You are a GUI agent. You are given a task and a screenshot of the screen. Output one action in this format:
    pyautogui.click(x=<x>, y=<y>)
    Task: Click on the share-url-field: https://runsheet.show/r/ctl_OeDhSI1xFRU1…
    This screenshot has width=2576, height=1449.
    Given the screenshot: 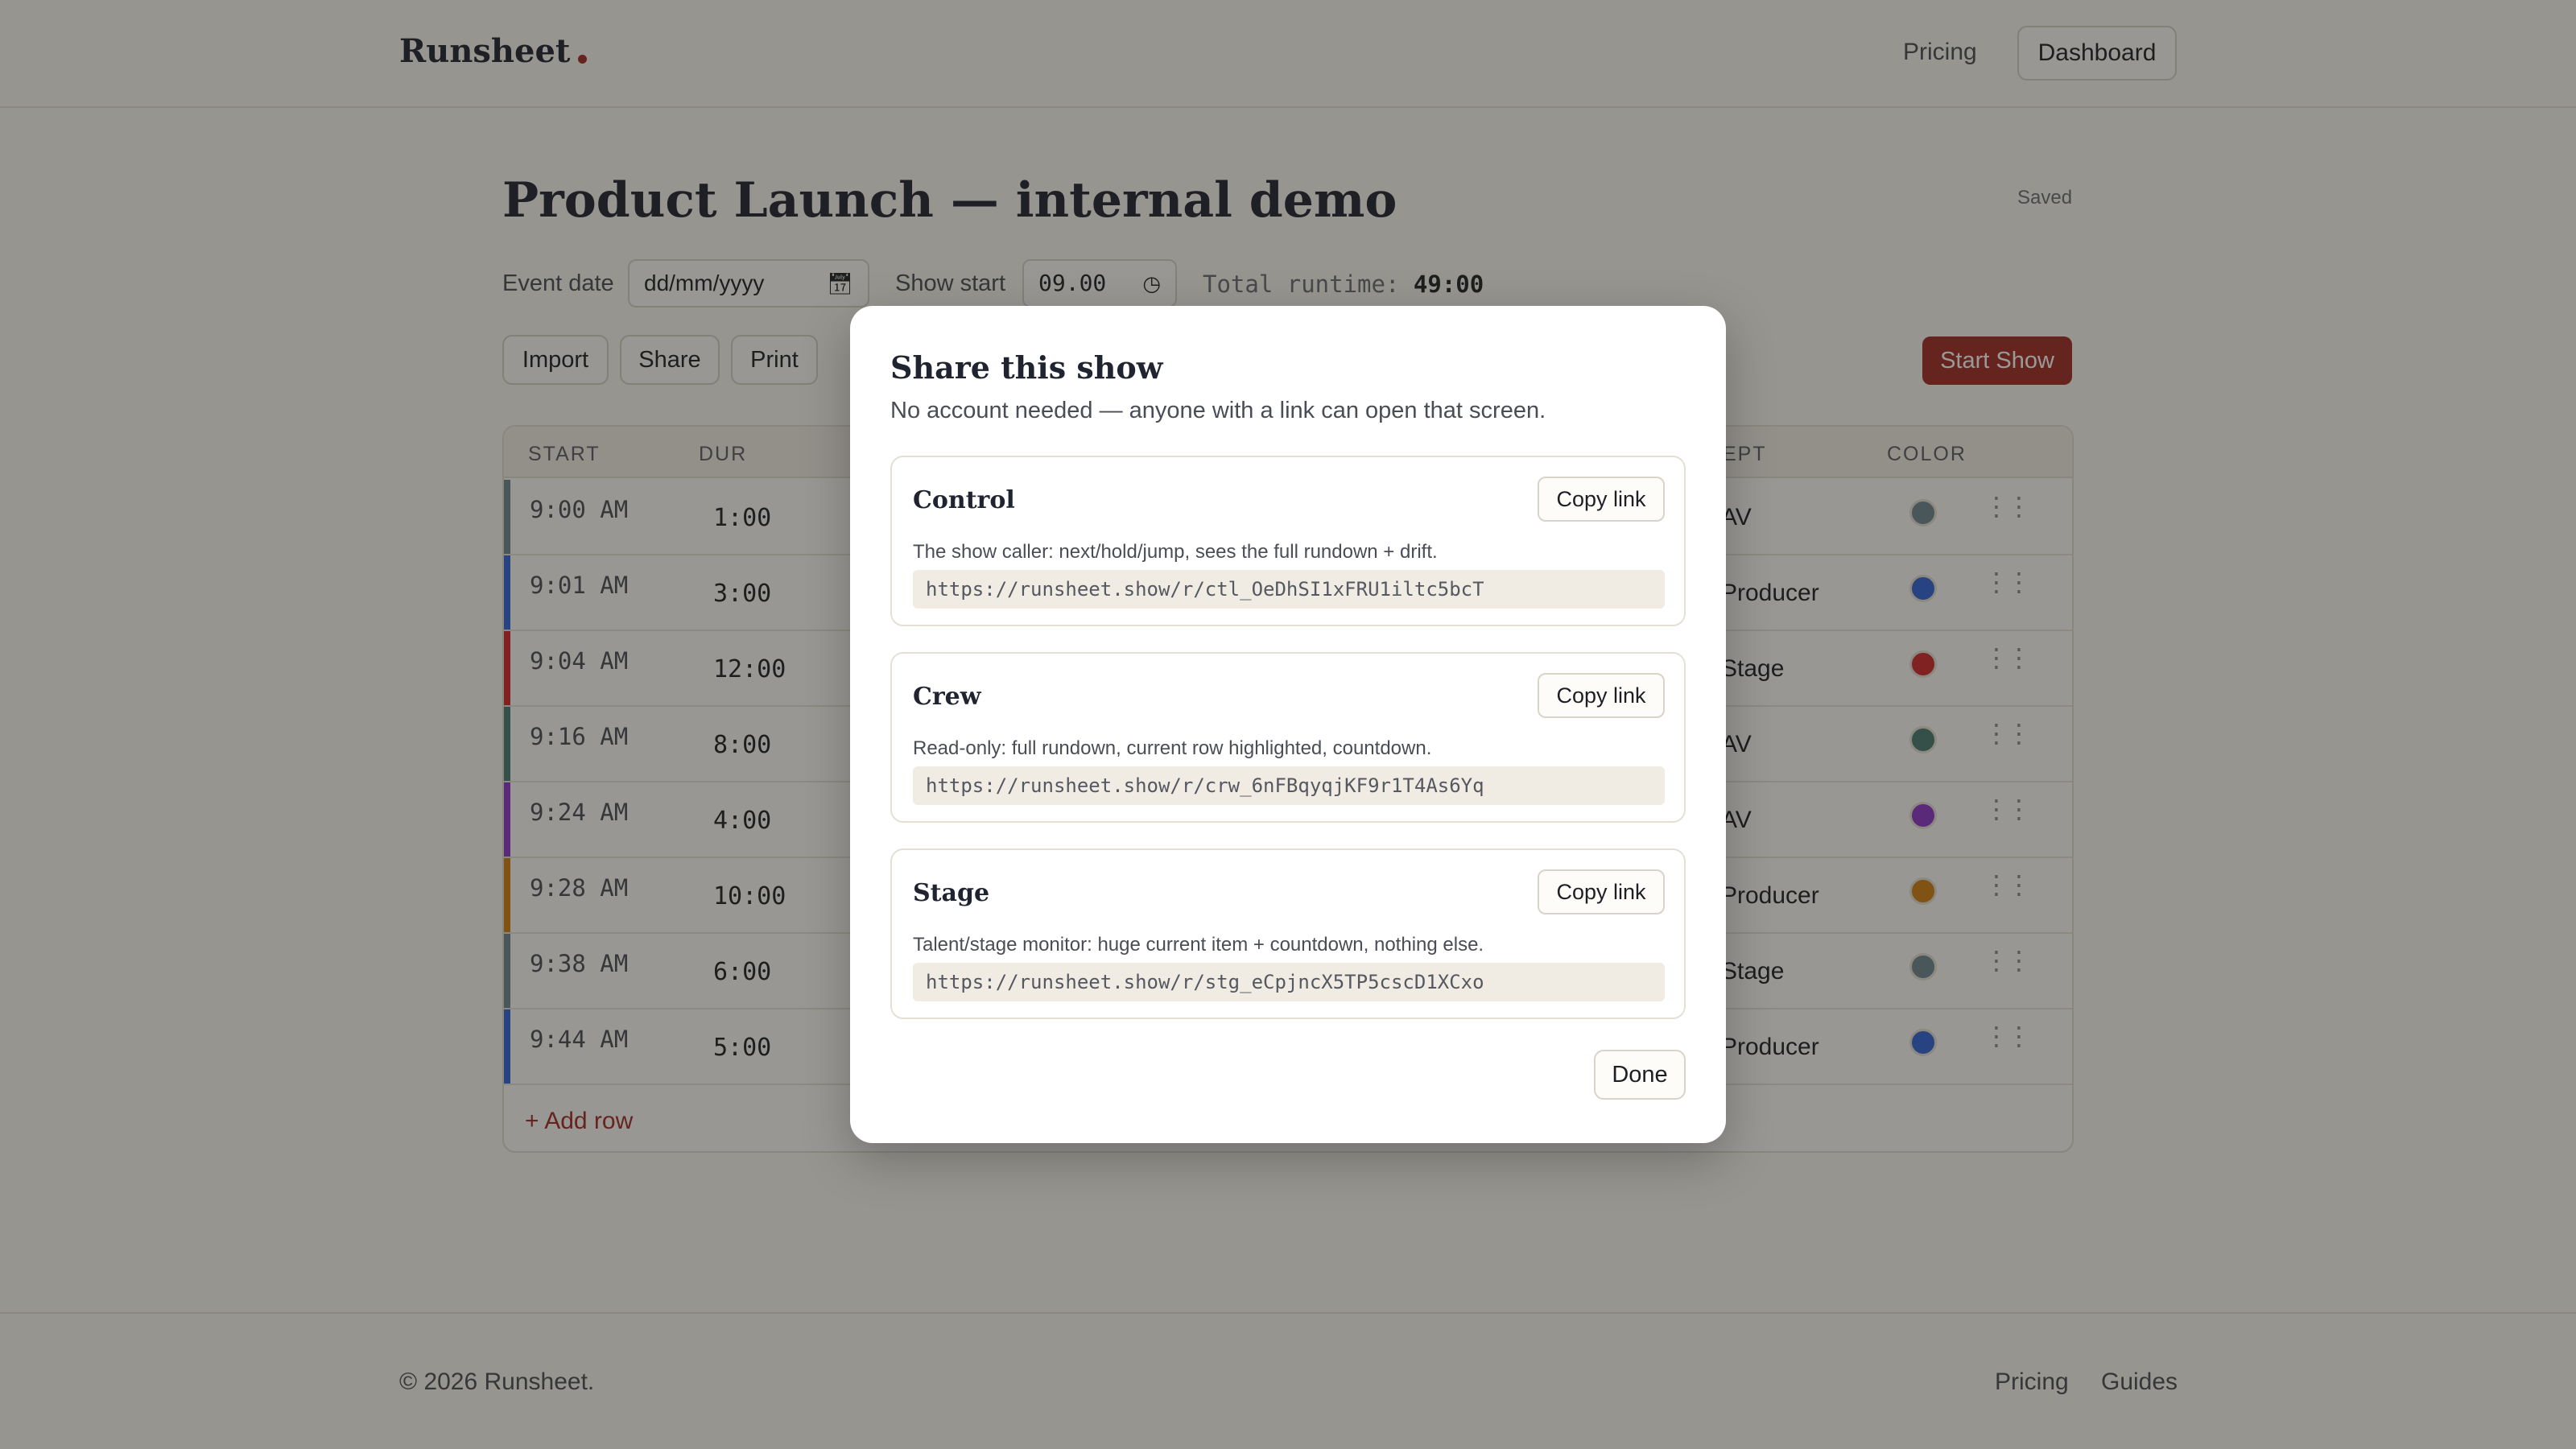 What is the action you would take?
    pyautogui.click(x=1289, y=589)
    